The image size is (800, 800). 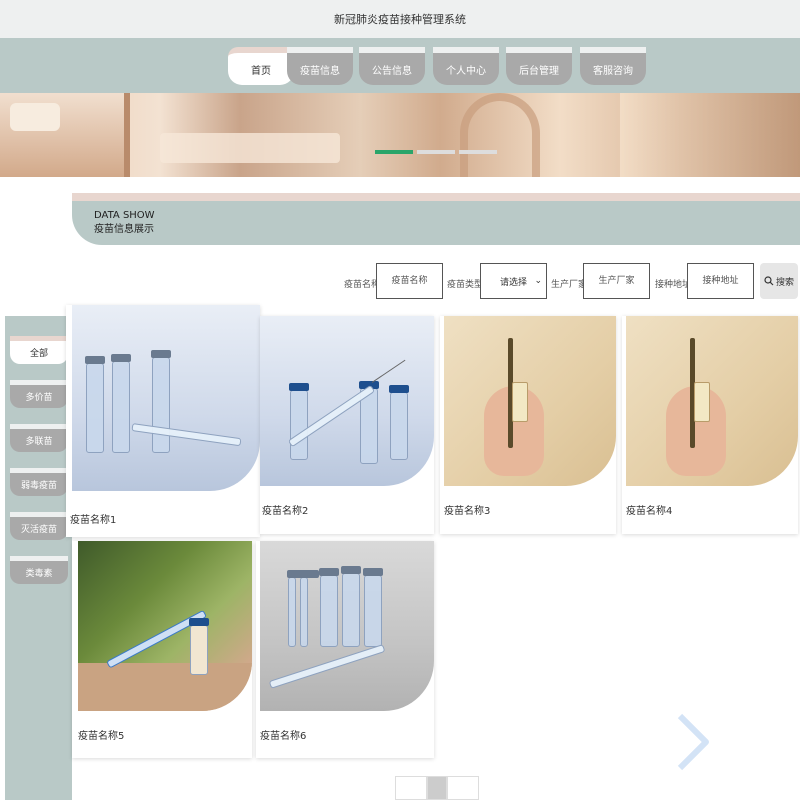 I want to click on product-name-2: 疫苗名称2, so click(x=285, y=511).